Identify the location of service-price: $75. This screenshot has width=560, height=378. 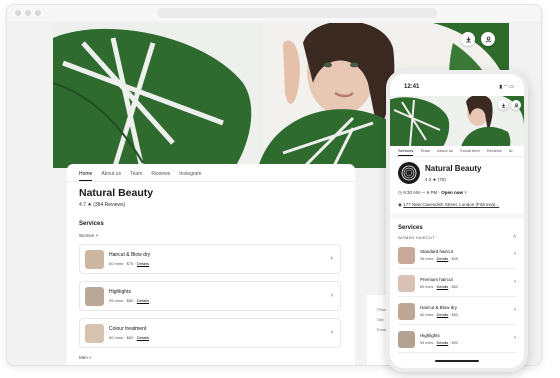
(130, 263).